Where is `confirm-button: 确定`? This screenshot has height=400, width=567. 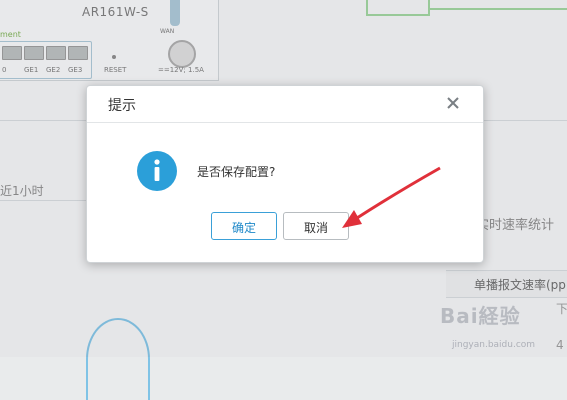 confirm-button: 确定 is located at coordinates (244, 226).